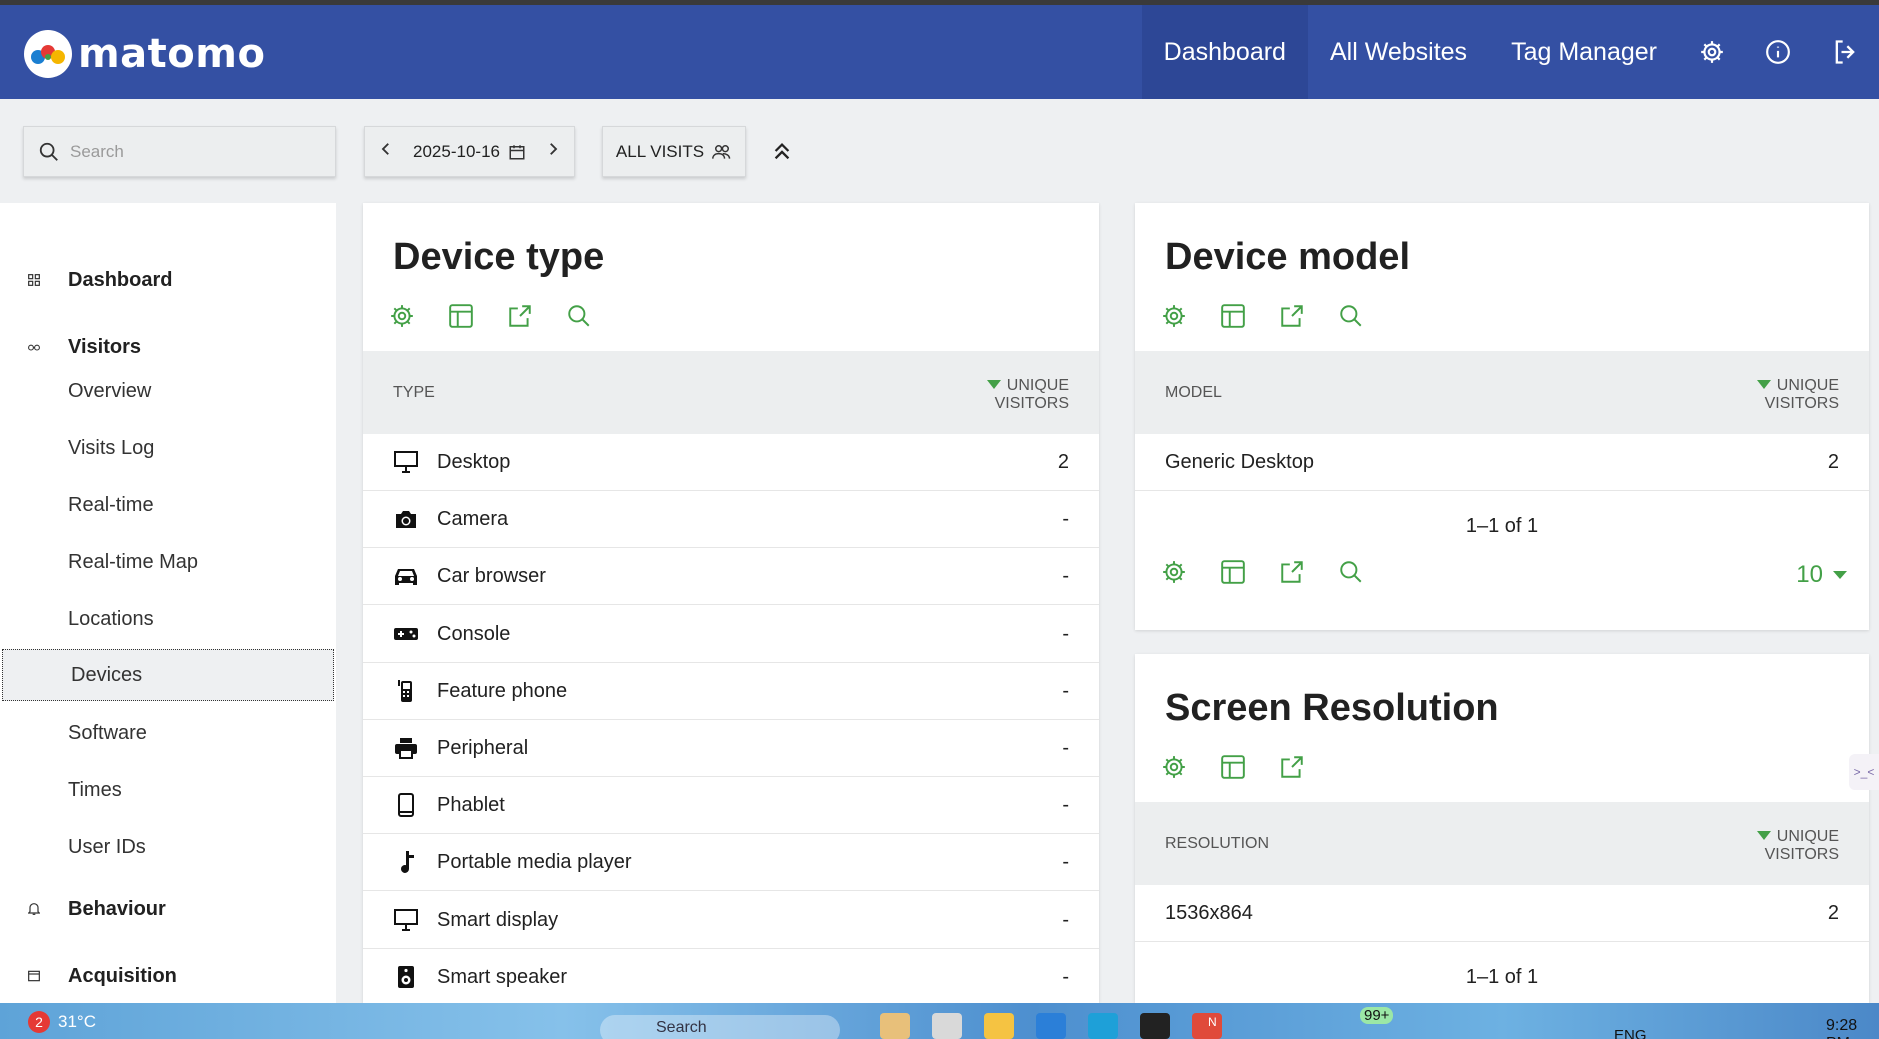 The height and width of the screenshot is (1039, 1879). What do you see at coordinates (731, 748) in the screenshot?
I see `table-row: Peripheral -` at bounding box center [731, 748].